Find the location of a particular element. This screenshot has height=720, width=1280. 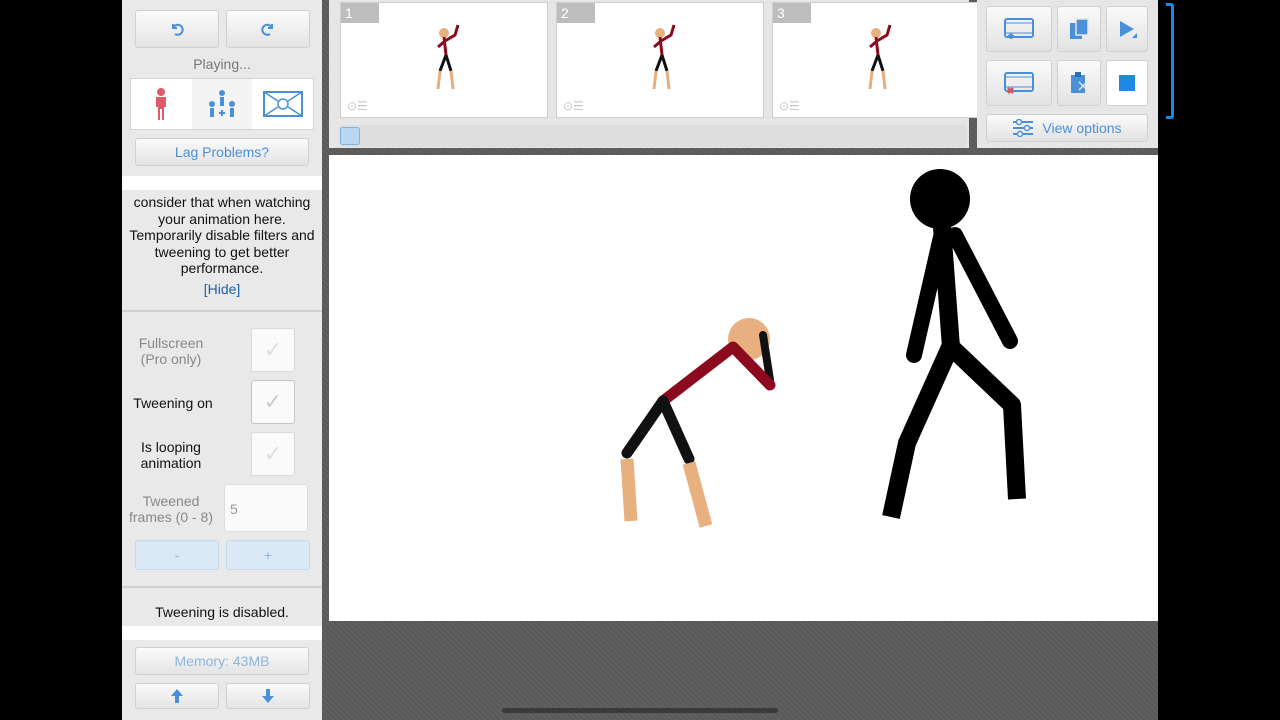

move-up-button is located at coordinates (177, 696).